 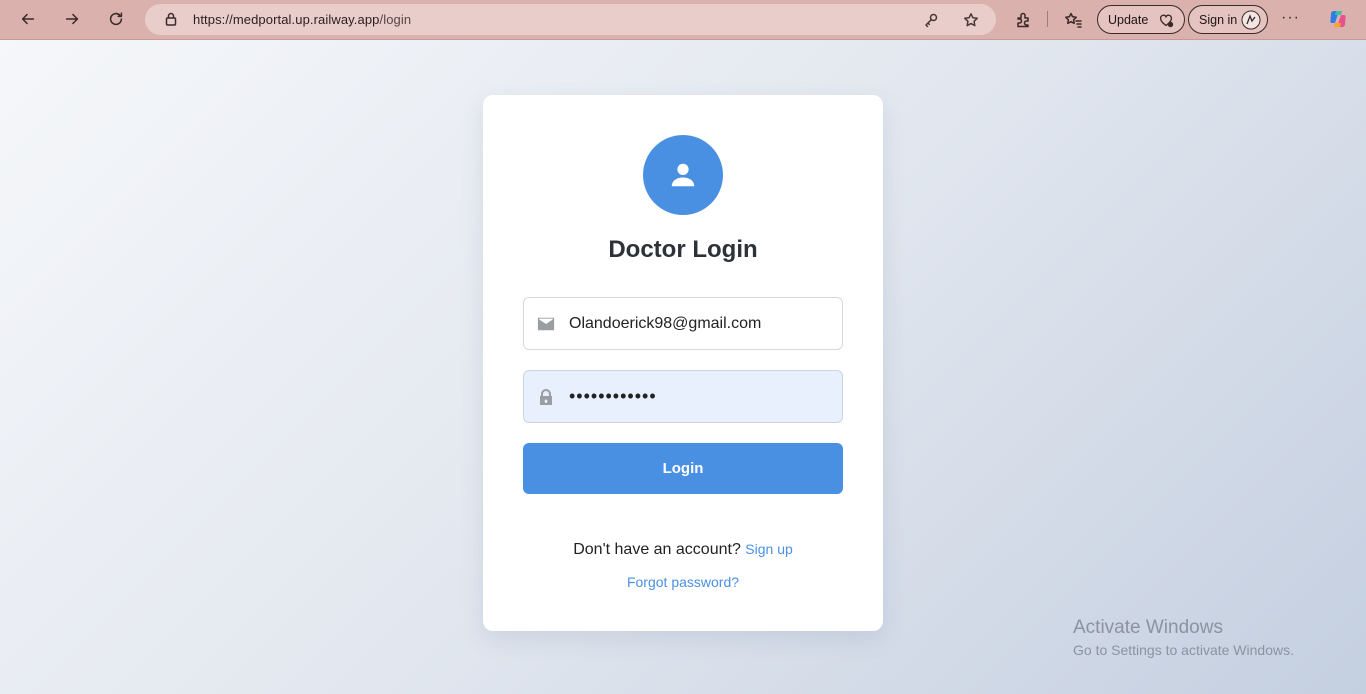 What do you see at coordinates (1047, 19) in the screenshot?
I see `toolbar-separator` at bounding box center [1047, 19].